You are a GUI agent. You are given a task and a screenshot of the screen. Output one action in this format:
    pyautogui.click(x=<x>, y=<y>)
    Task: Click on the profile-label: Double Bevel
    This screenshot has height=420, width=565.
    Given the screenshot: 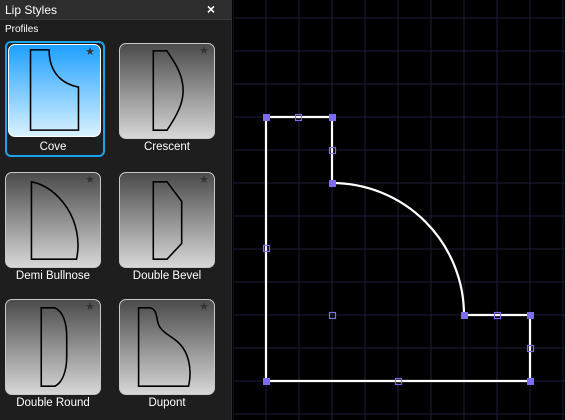 What is the action you would take?
    pyautogui.click(x=167, y=276)
    